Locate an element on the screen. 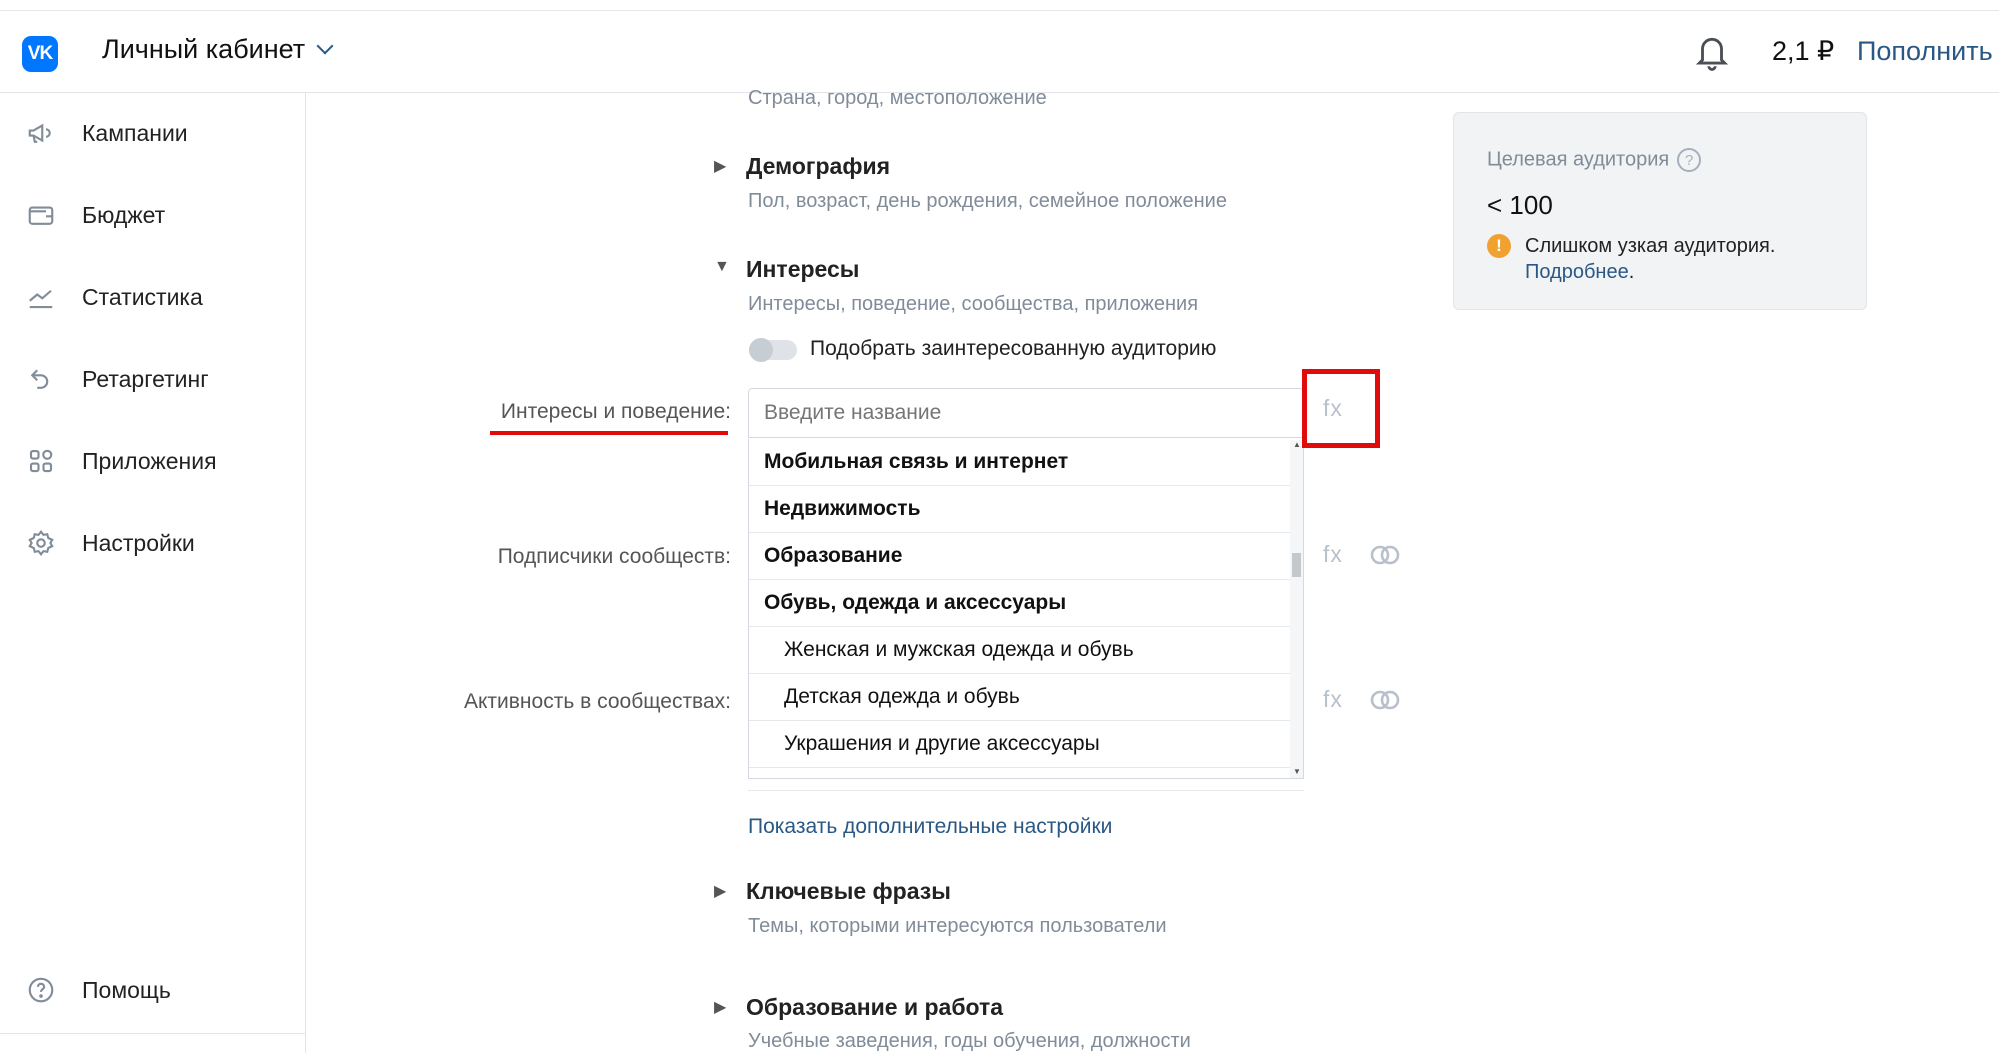 This screenshot has width=1999, height=1053. interests-search-input is located at coordinates (1026, 413).